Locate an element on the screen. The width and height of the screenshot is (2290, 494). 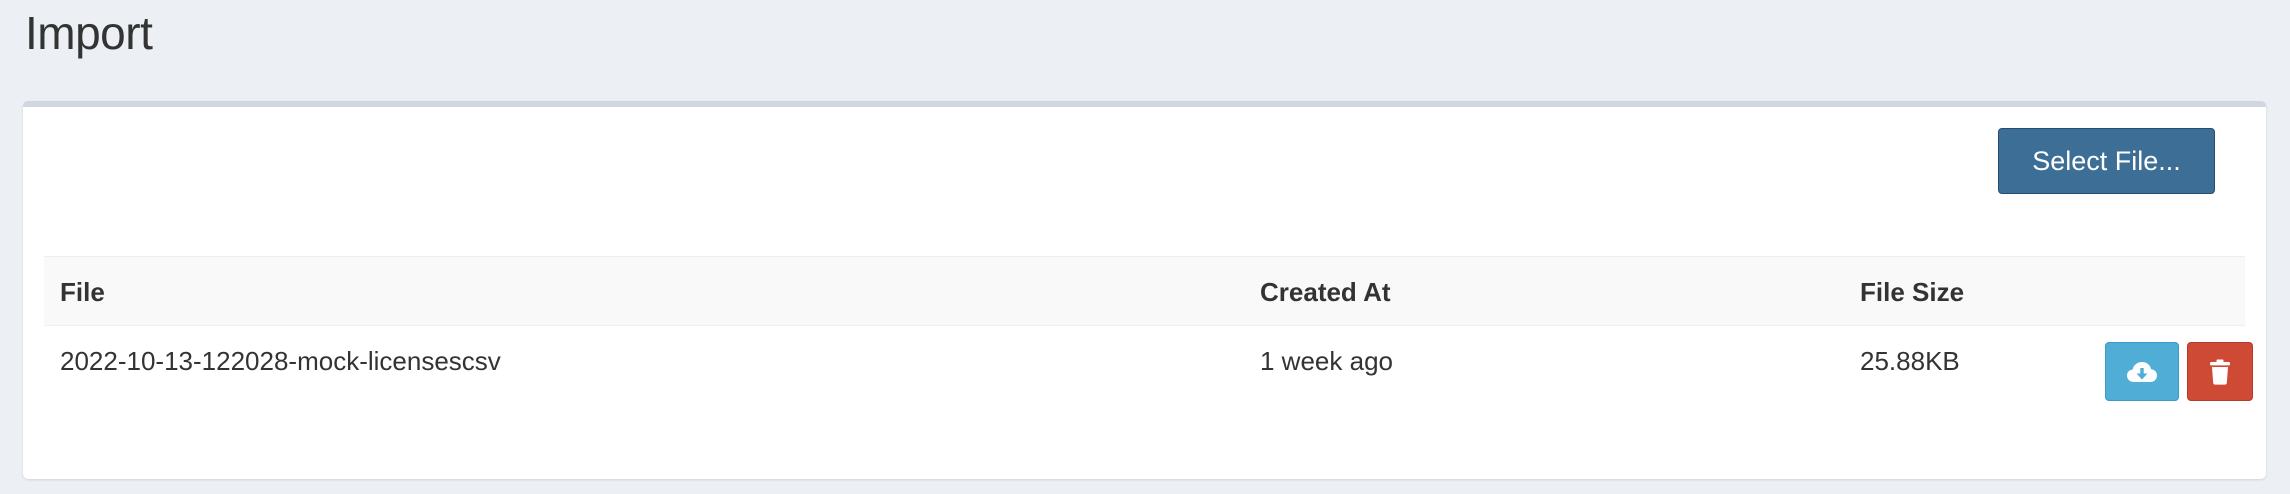
table-header: File Created At File Size is located at coordinates (1144, 291).